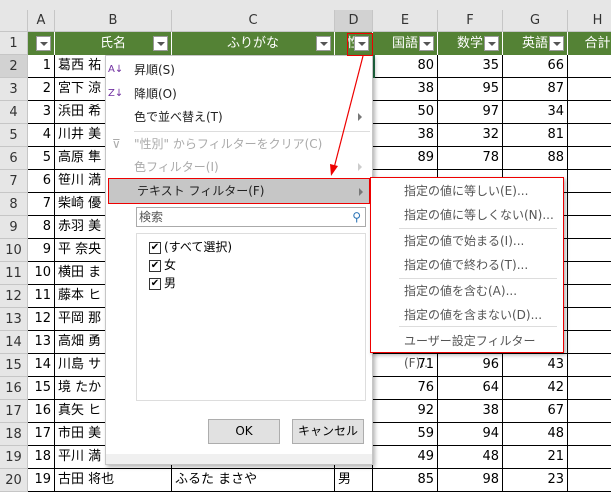  I want to click on row-header: 20, so click(14, 480).